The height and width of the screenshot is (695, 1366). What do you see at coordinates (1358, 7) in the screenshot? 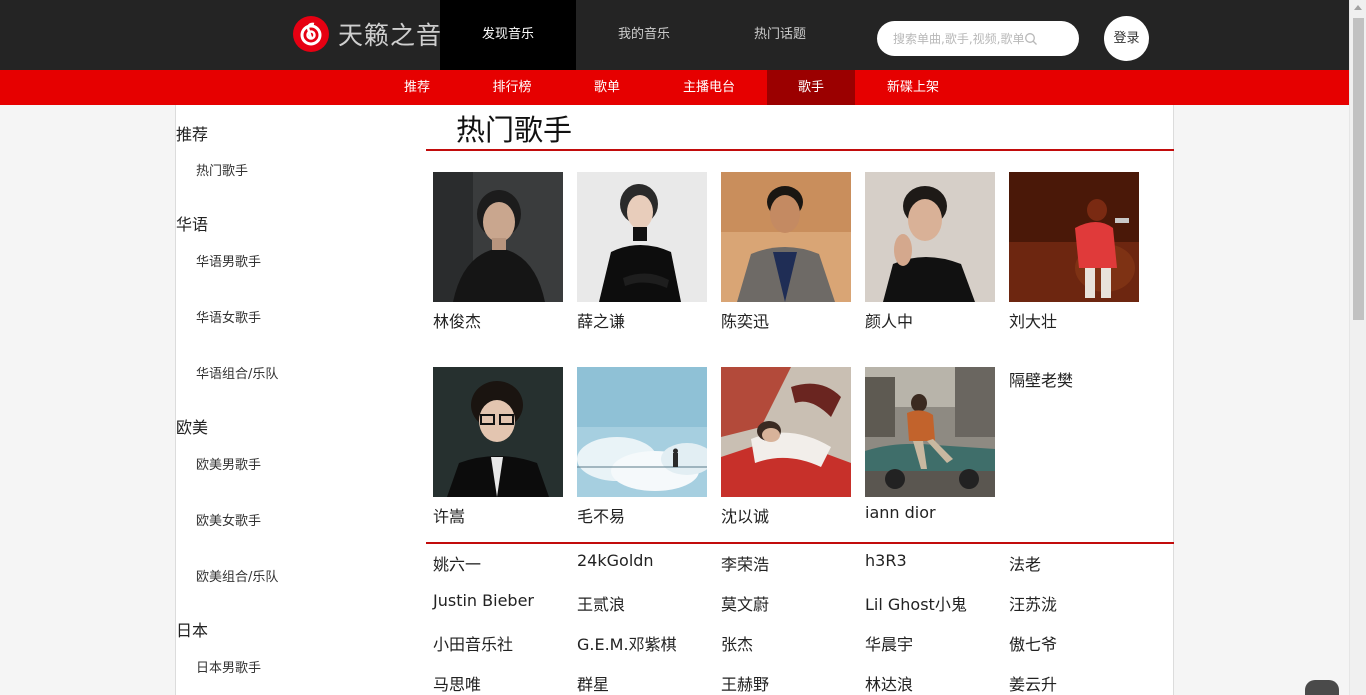
I see `scroll-up-arrow-icon` at bounding box center [1358, 7].